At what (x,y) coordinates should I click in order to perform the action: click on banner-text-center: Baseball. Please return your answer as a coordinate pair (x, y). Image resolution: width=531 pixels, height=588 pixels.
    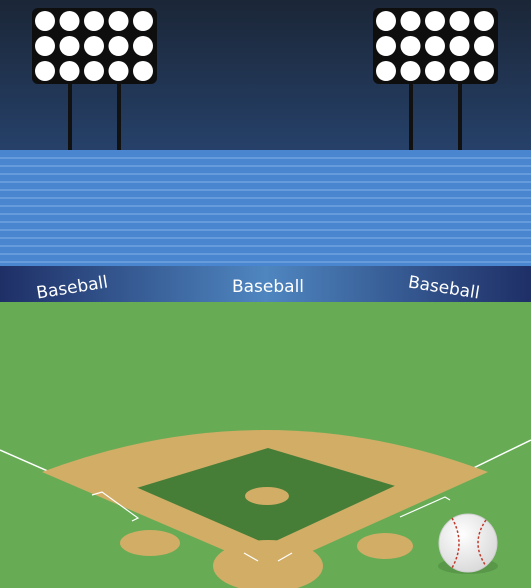
    Looking at the image, I should click on (268, 287).